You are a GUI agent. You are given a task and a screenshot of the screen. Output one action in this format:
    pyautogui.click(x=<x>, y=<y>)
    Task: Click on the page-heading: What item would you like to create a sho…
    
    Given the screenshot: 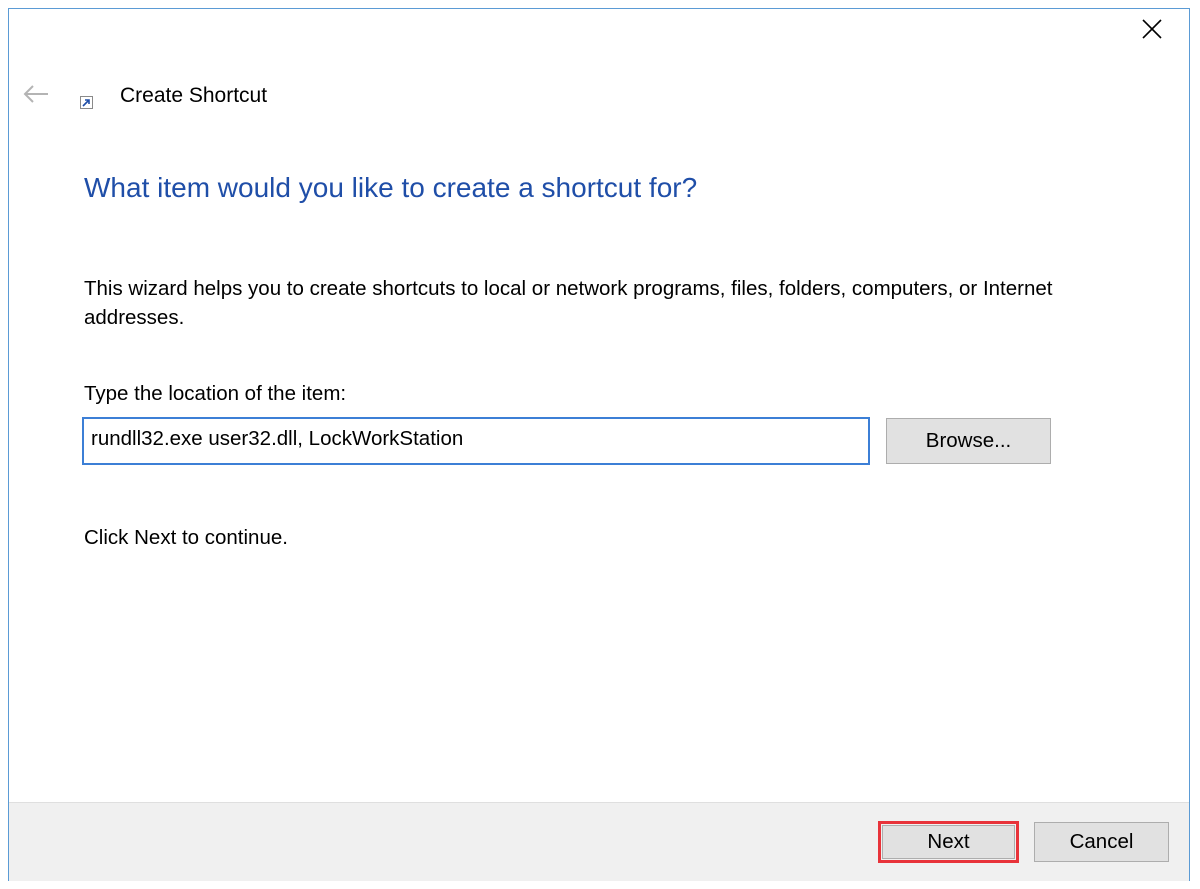 What is the action you would take?
    pyautogui.click(x=391, y=187)
    